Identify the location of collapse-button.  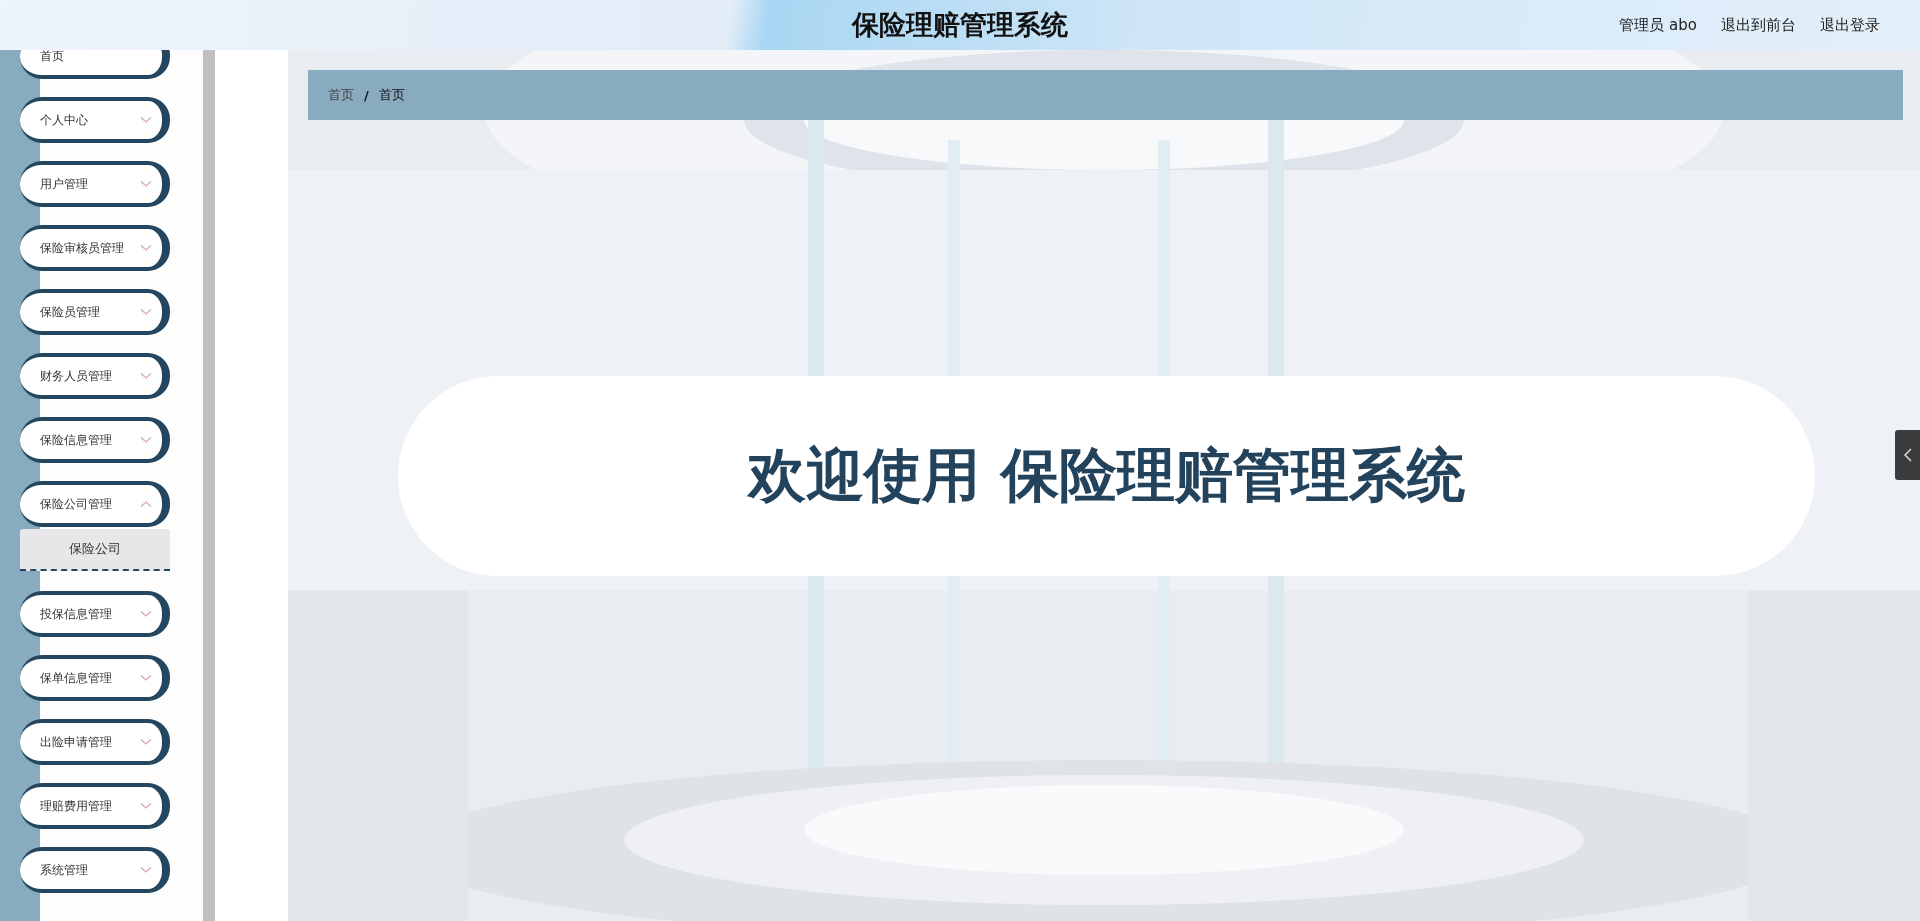
(1907, 455).